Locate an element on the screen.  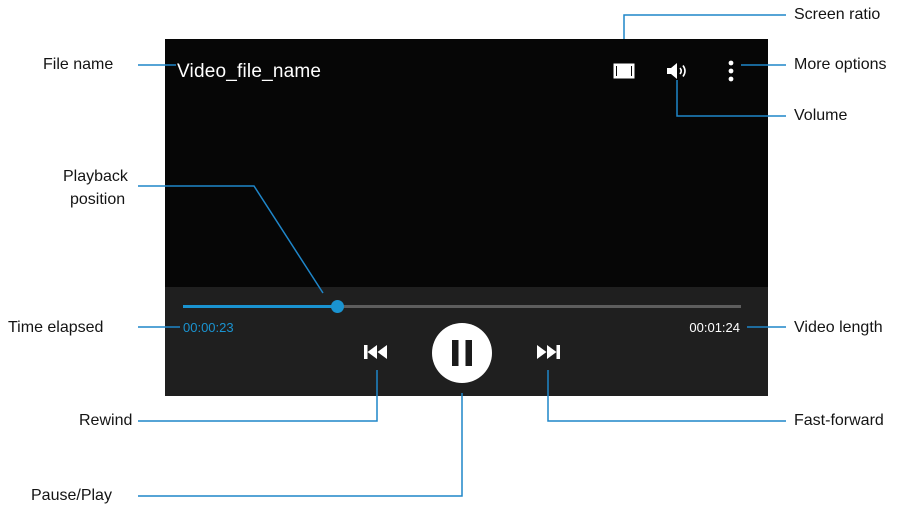
callout-file-name: File name is located at coordinates (78, 64).